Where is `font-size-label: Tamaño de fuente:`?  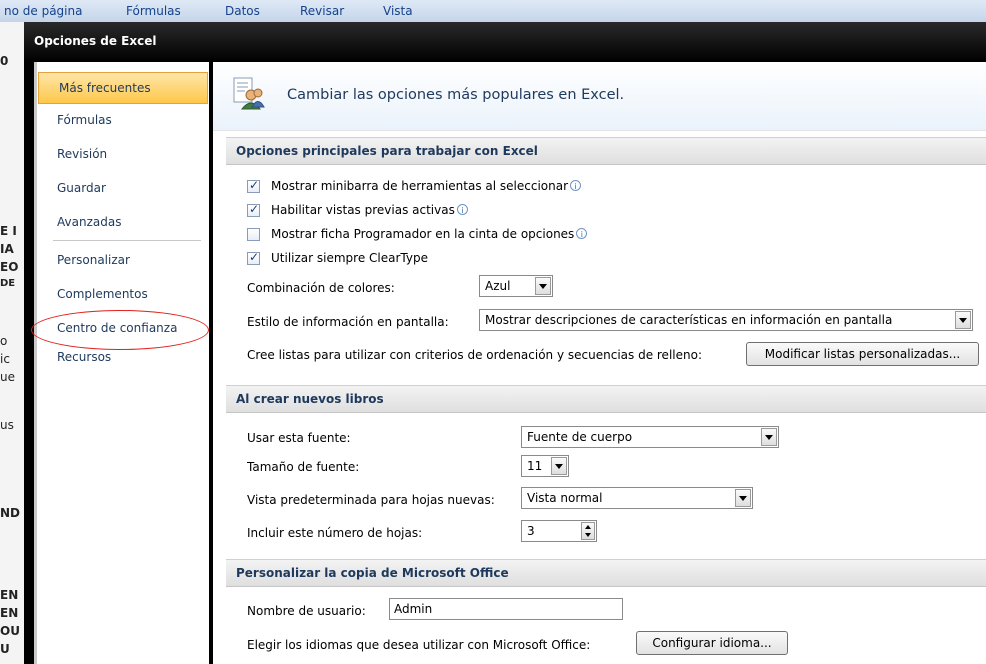
font-size-label: Tamaño de fuente: is located at coordinates (303, 467).